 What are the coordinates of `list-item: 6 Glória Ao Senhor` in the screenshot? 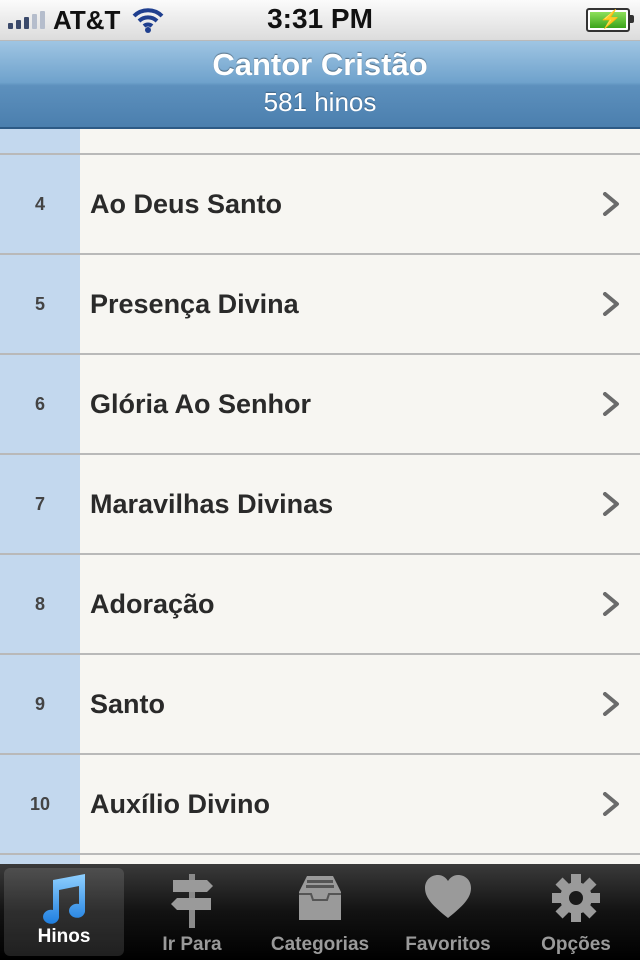 It's located at (320, 405).